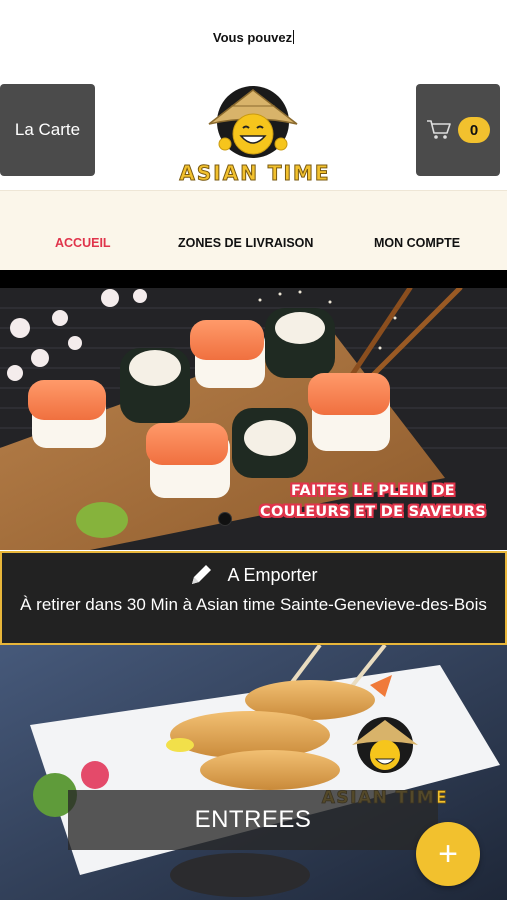 This screenshot has height=900, width=507. I want to click on cart-button: 0, so click(458, 130).